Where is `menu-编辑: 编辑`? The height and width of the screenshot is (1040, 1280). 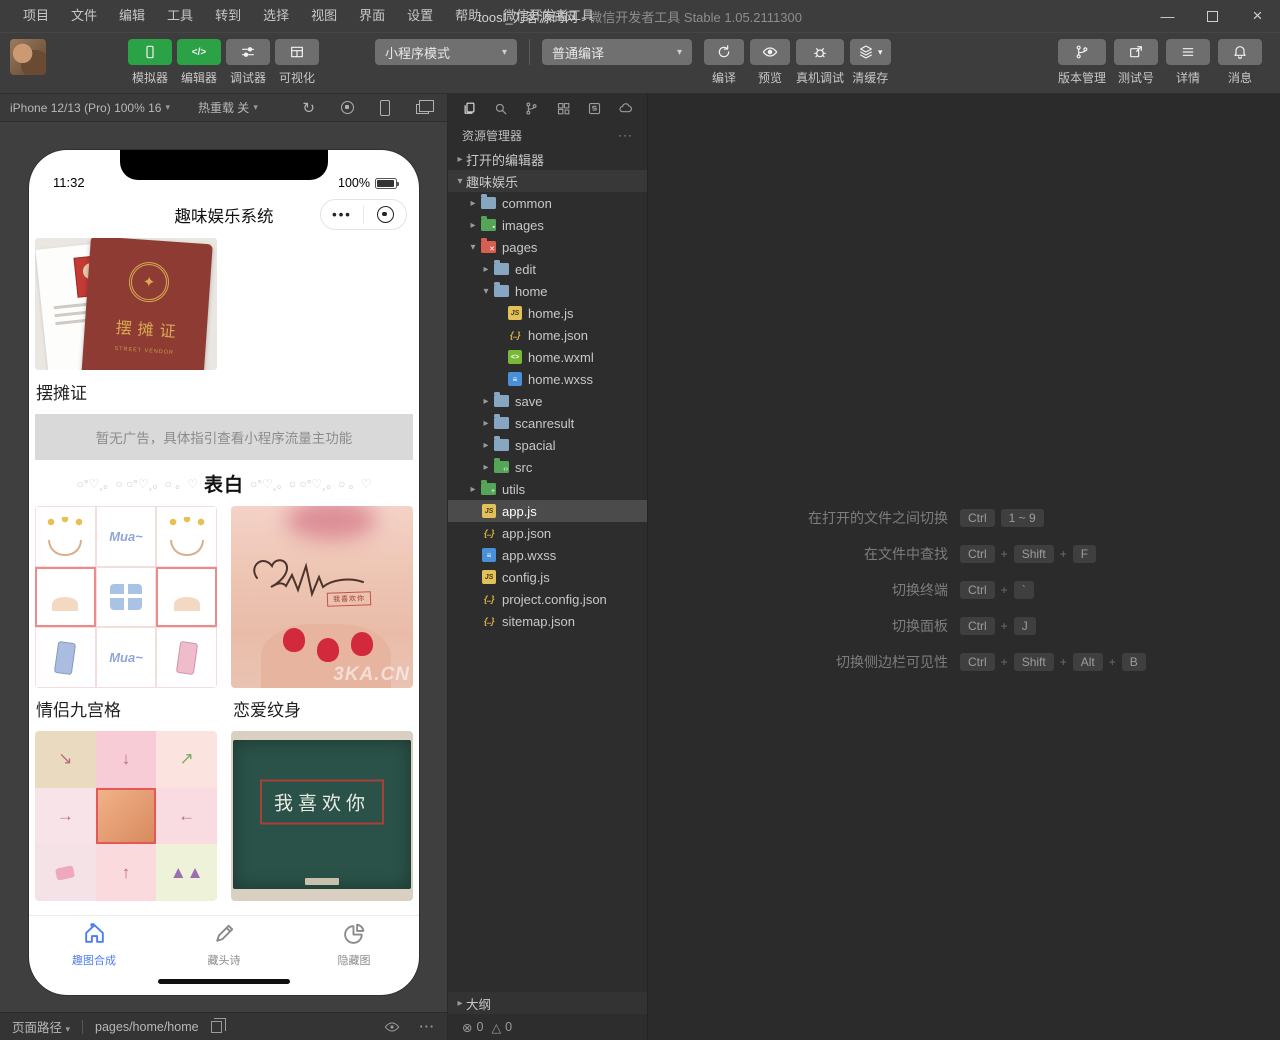 menu-编辑: 编辑 is located at coordinates (132, 16).